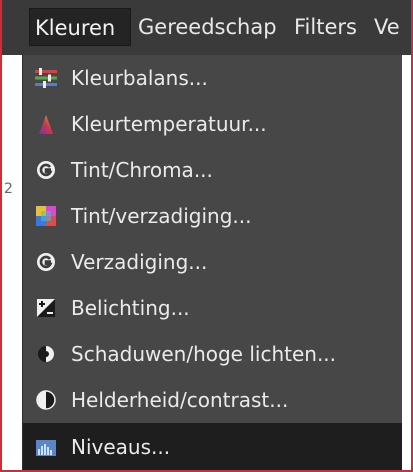 This screenshot has width=413, height=472. Describe the element at coordinates (406, 262) in the screenshot. I see `right-canvas-edge` at that location.